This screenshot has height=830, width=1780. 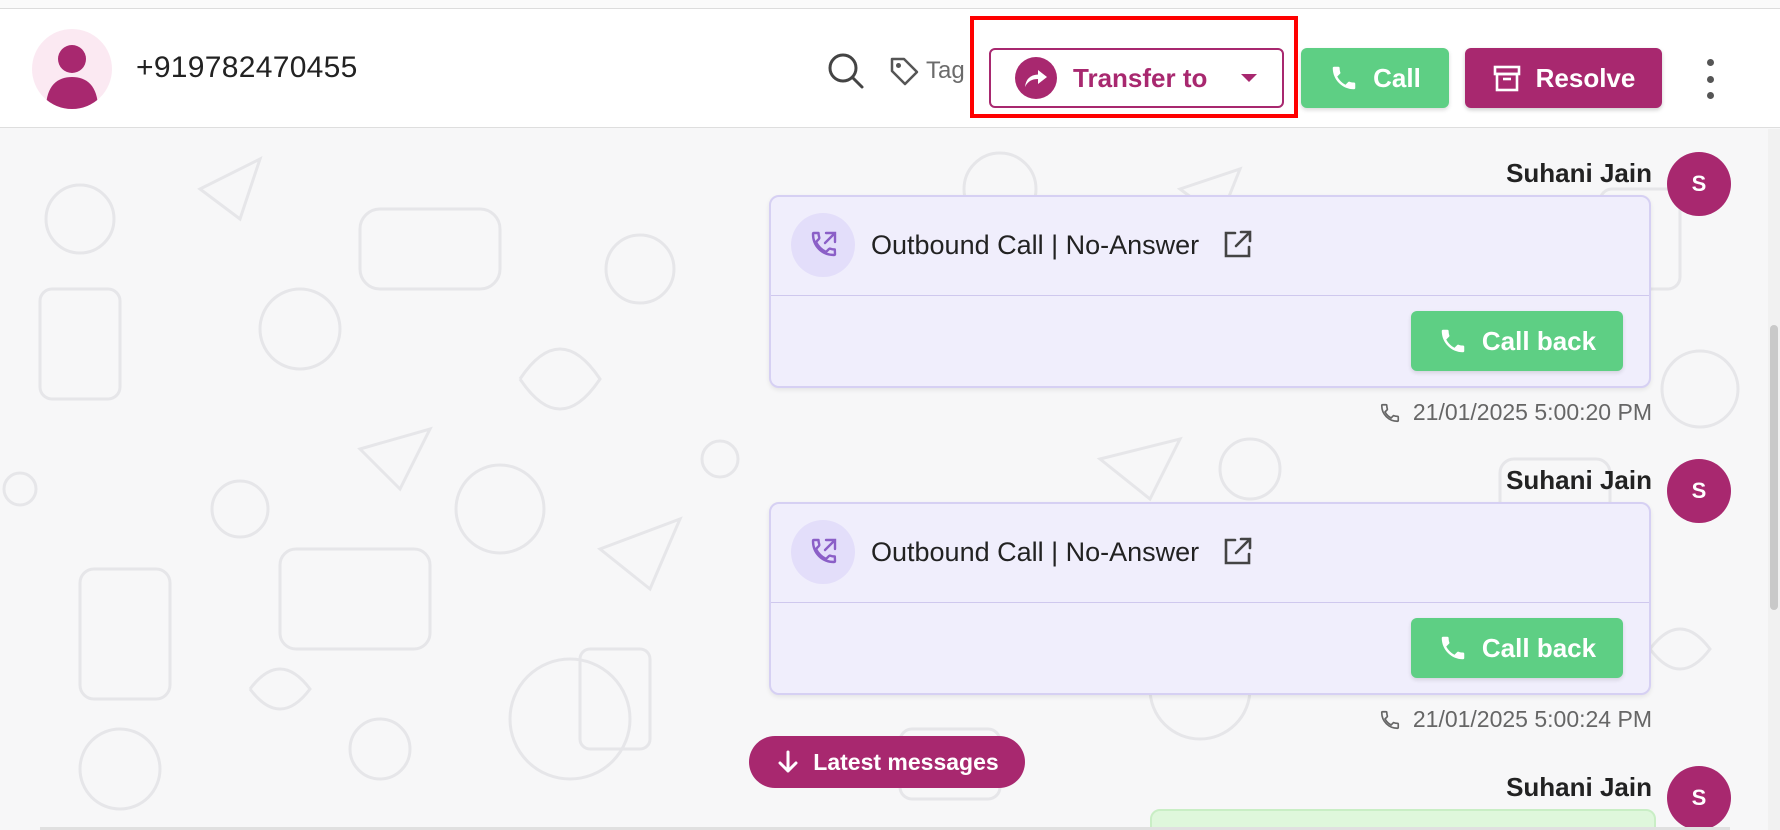 What do you see at coordinates (247, 67) in the screenshot?
I see `contact-phone-number: +919782470455` at bounding box center [247, 67].